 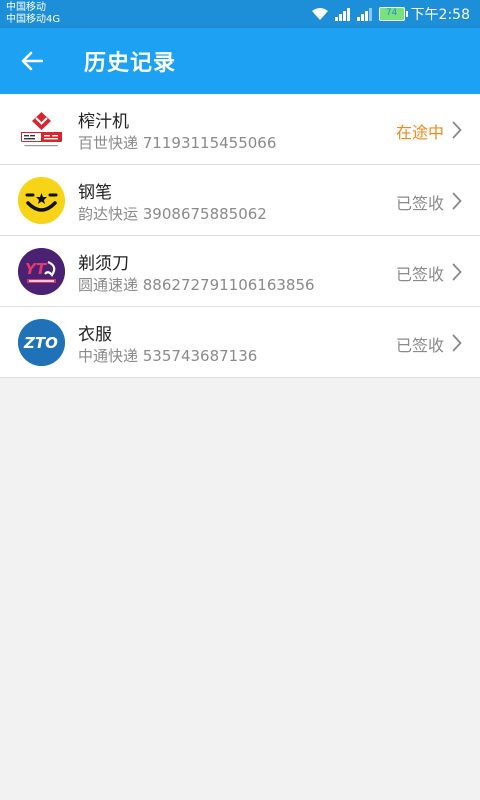 I want to click on best-express-logo, so click(x=41, y=129).